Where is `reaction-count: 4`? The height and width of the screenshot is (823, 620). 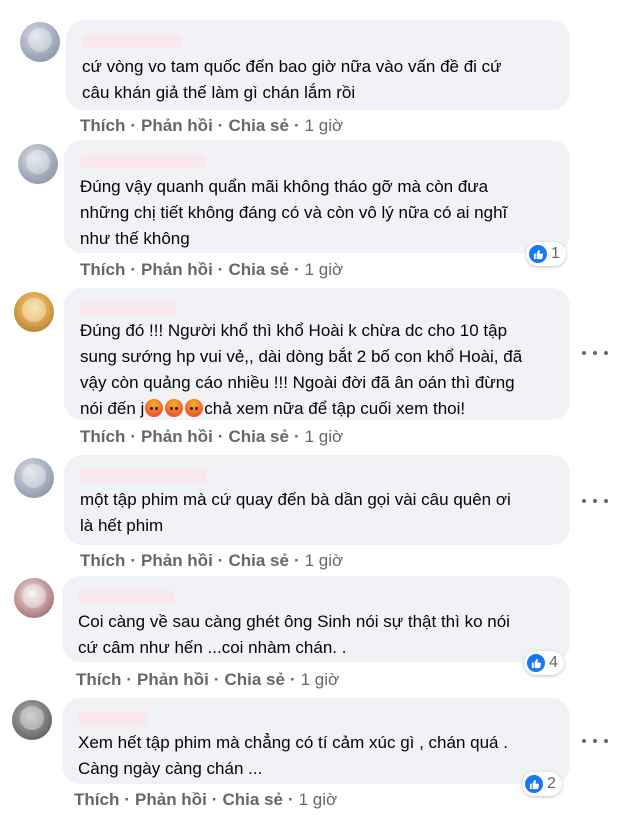 reaction-count: 4 is located at coordinates (544, 663).